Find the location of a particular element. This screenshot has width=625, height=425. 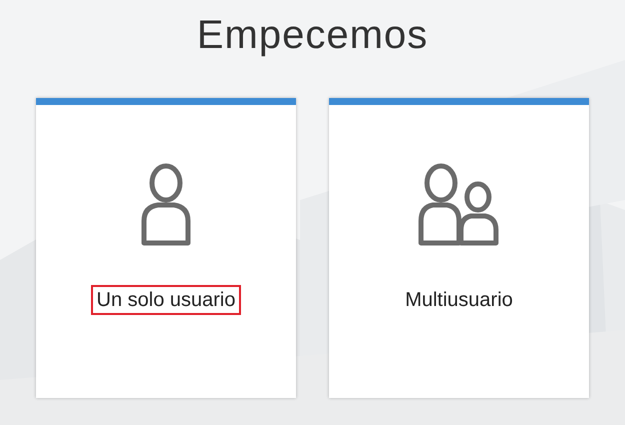

option-label: Multiusuario is located at coordinates (459, 300).